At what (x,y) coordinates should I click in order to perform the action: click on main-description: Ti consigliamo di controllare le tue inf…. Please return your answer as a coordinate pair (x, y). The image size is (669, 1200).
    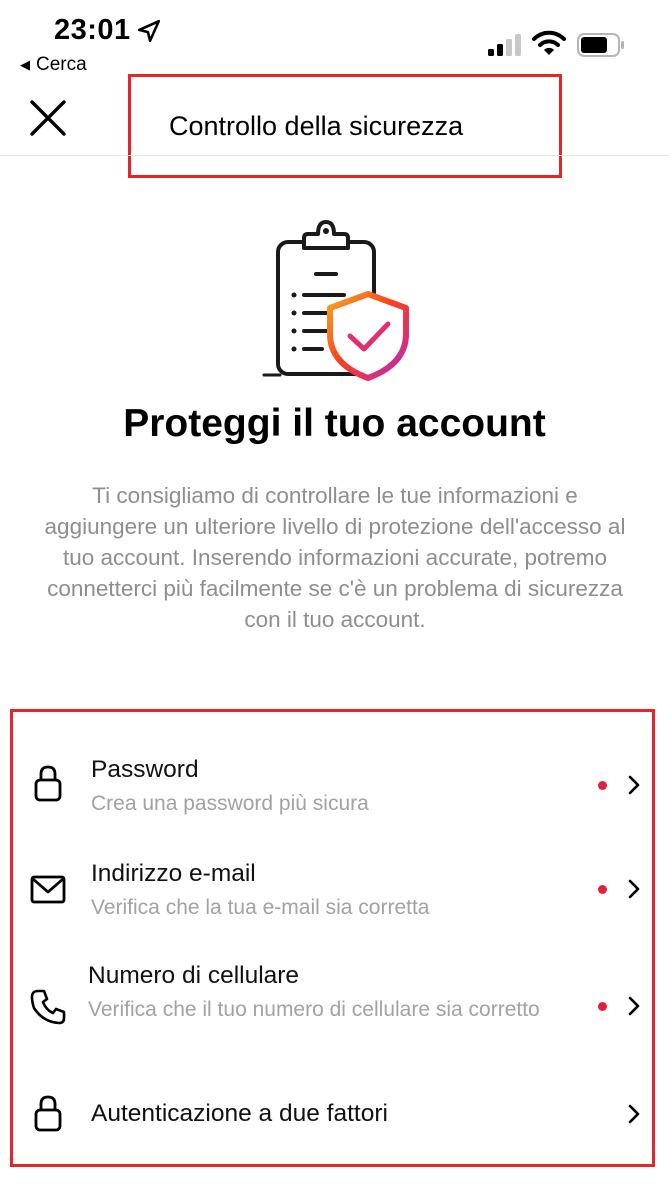
    Looking at the image, I should click on (335, 557).